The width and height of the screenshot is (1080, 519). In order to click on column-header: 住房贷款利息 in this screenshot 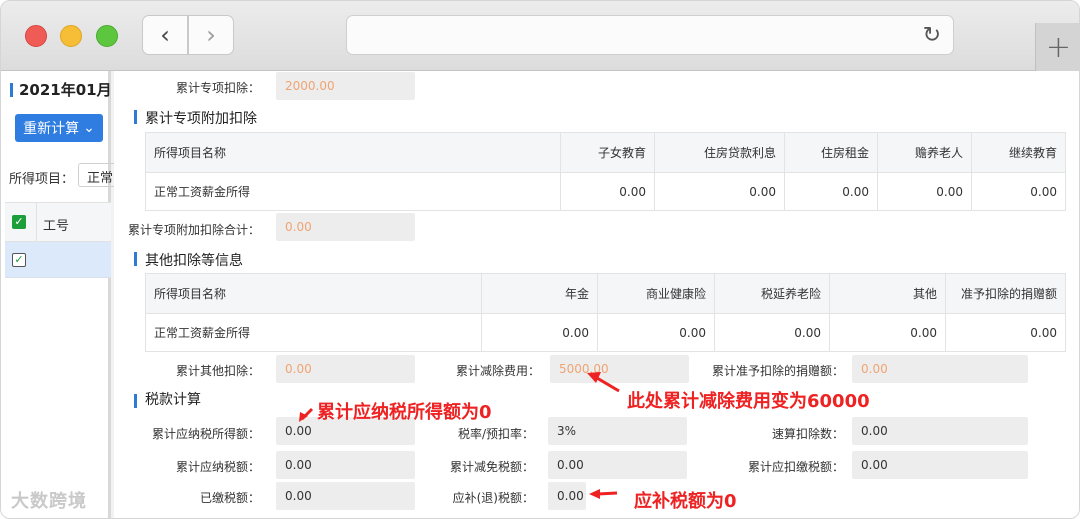, I will do `click(719, 152)`.